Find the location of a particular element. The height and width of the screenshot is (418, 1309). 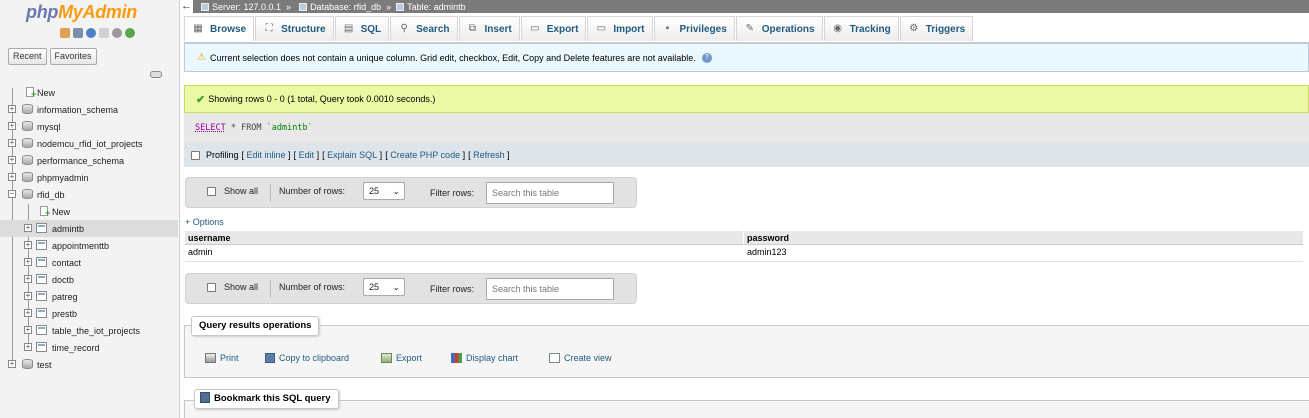

table-cell: admin123 is located at coordinates (767, 252).